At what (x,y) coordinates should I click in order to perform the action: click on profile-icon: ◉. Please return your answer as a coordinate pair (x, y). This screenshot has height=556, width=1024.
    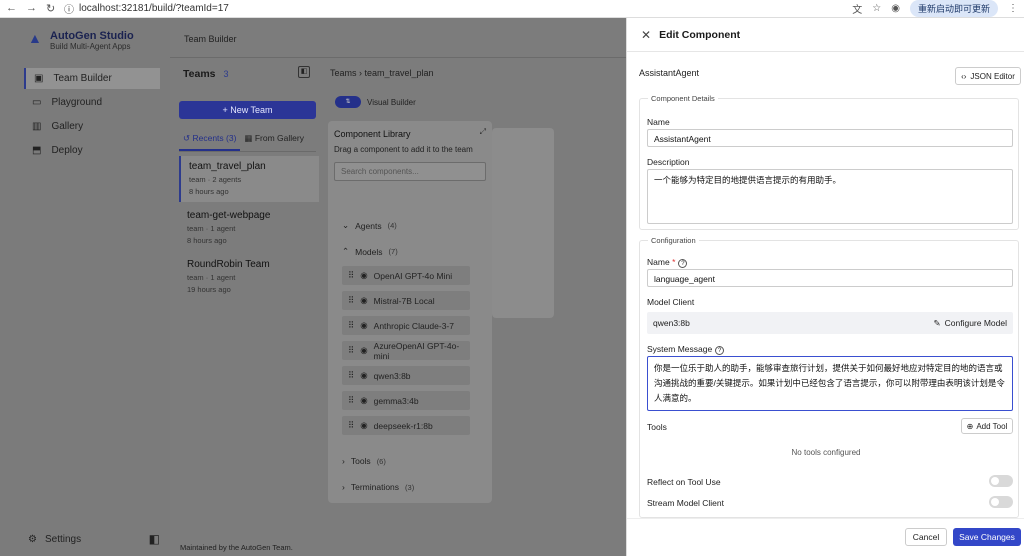
    Looking at the image, I should click on (895, 8).